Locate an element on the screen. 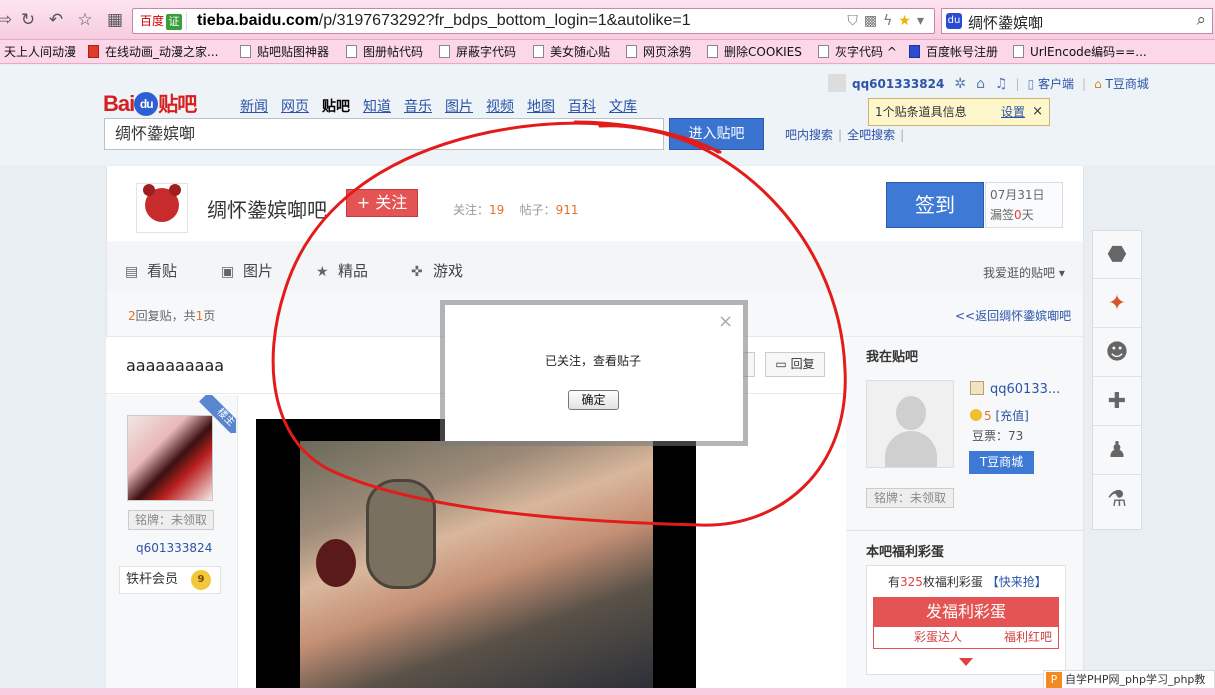 Image resolution: width=1215 pixels, height=695 pixels. tip-settings-link: 设置 is located at coordinates (1013, 112).